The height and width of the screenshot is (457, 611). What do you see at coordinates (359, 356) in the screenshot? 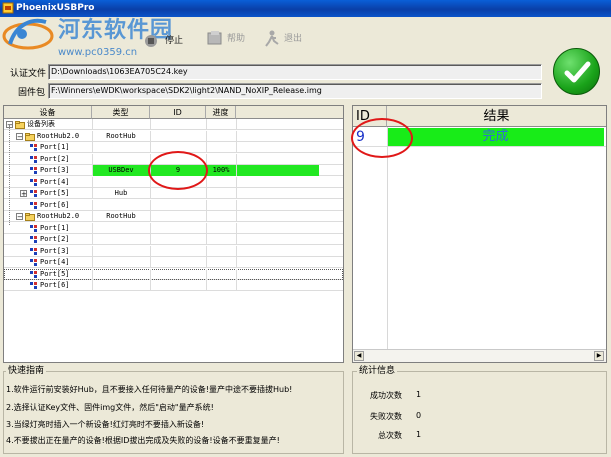
I see `scroll-left-button: ◀` at bounding box center [359, 356].